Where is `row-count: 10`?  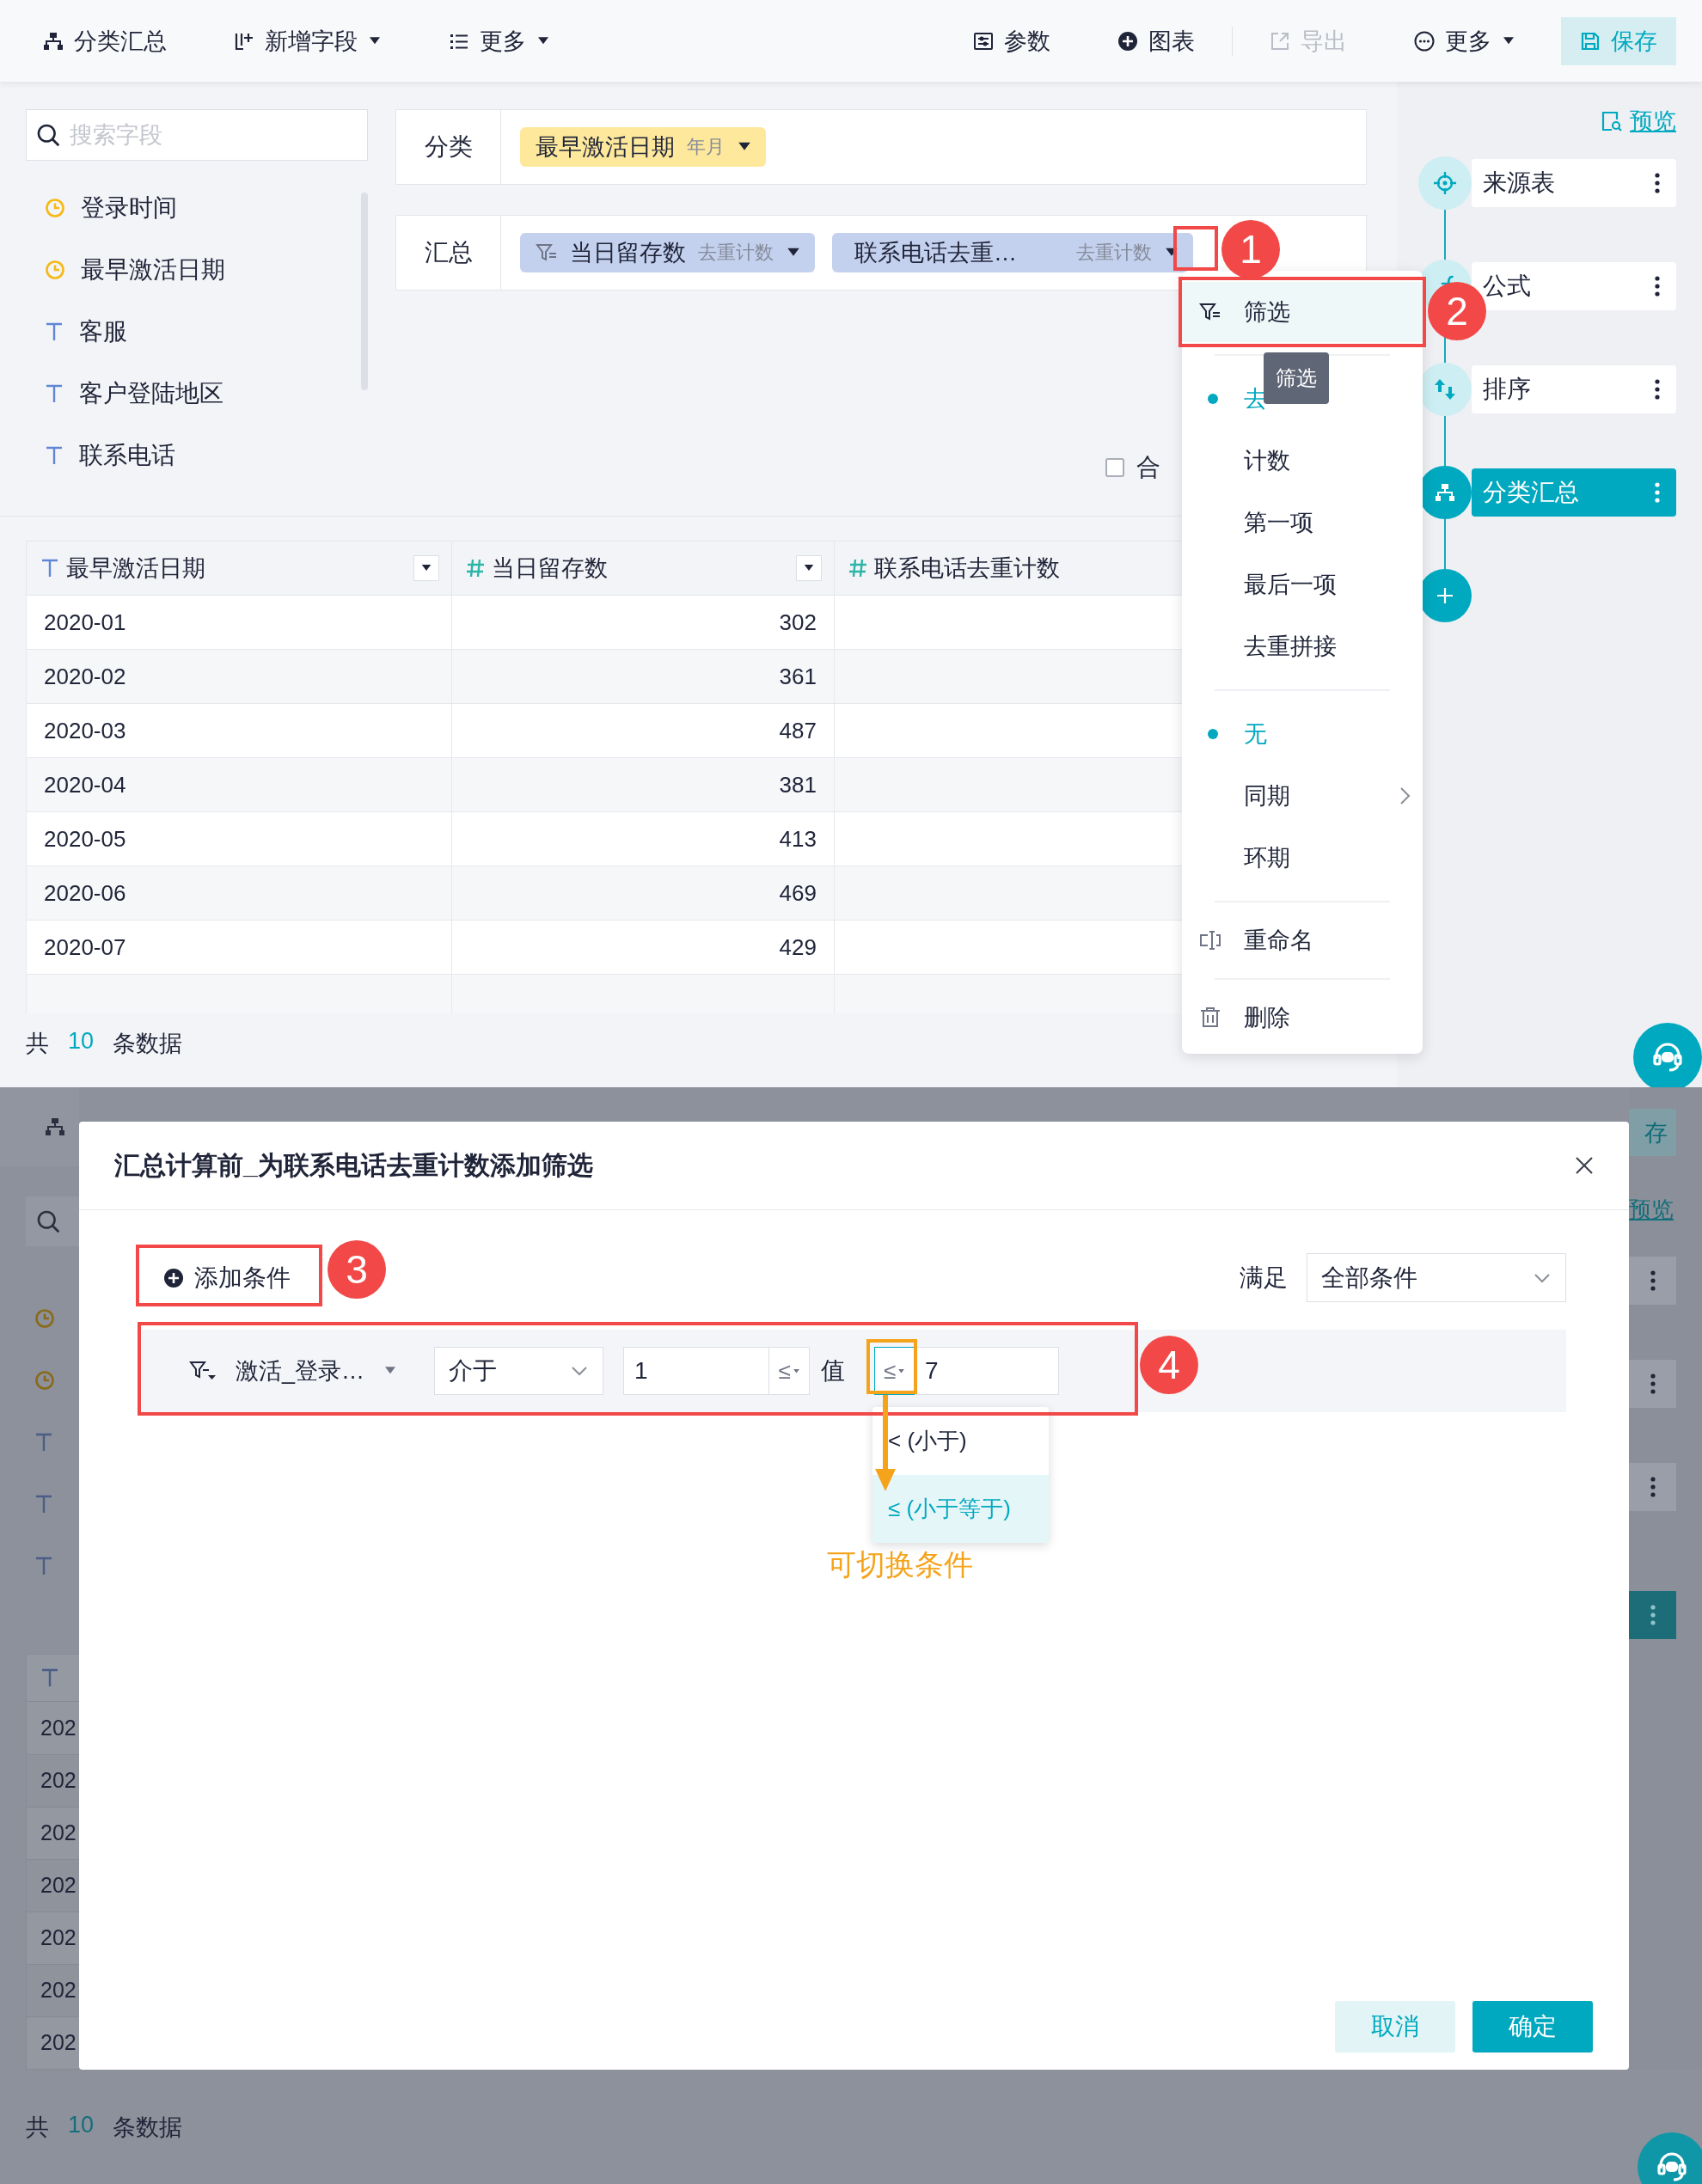 row-count: 10 is located at coordinates (81, 1041).